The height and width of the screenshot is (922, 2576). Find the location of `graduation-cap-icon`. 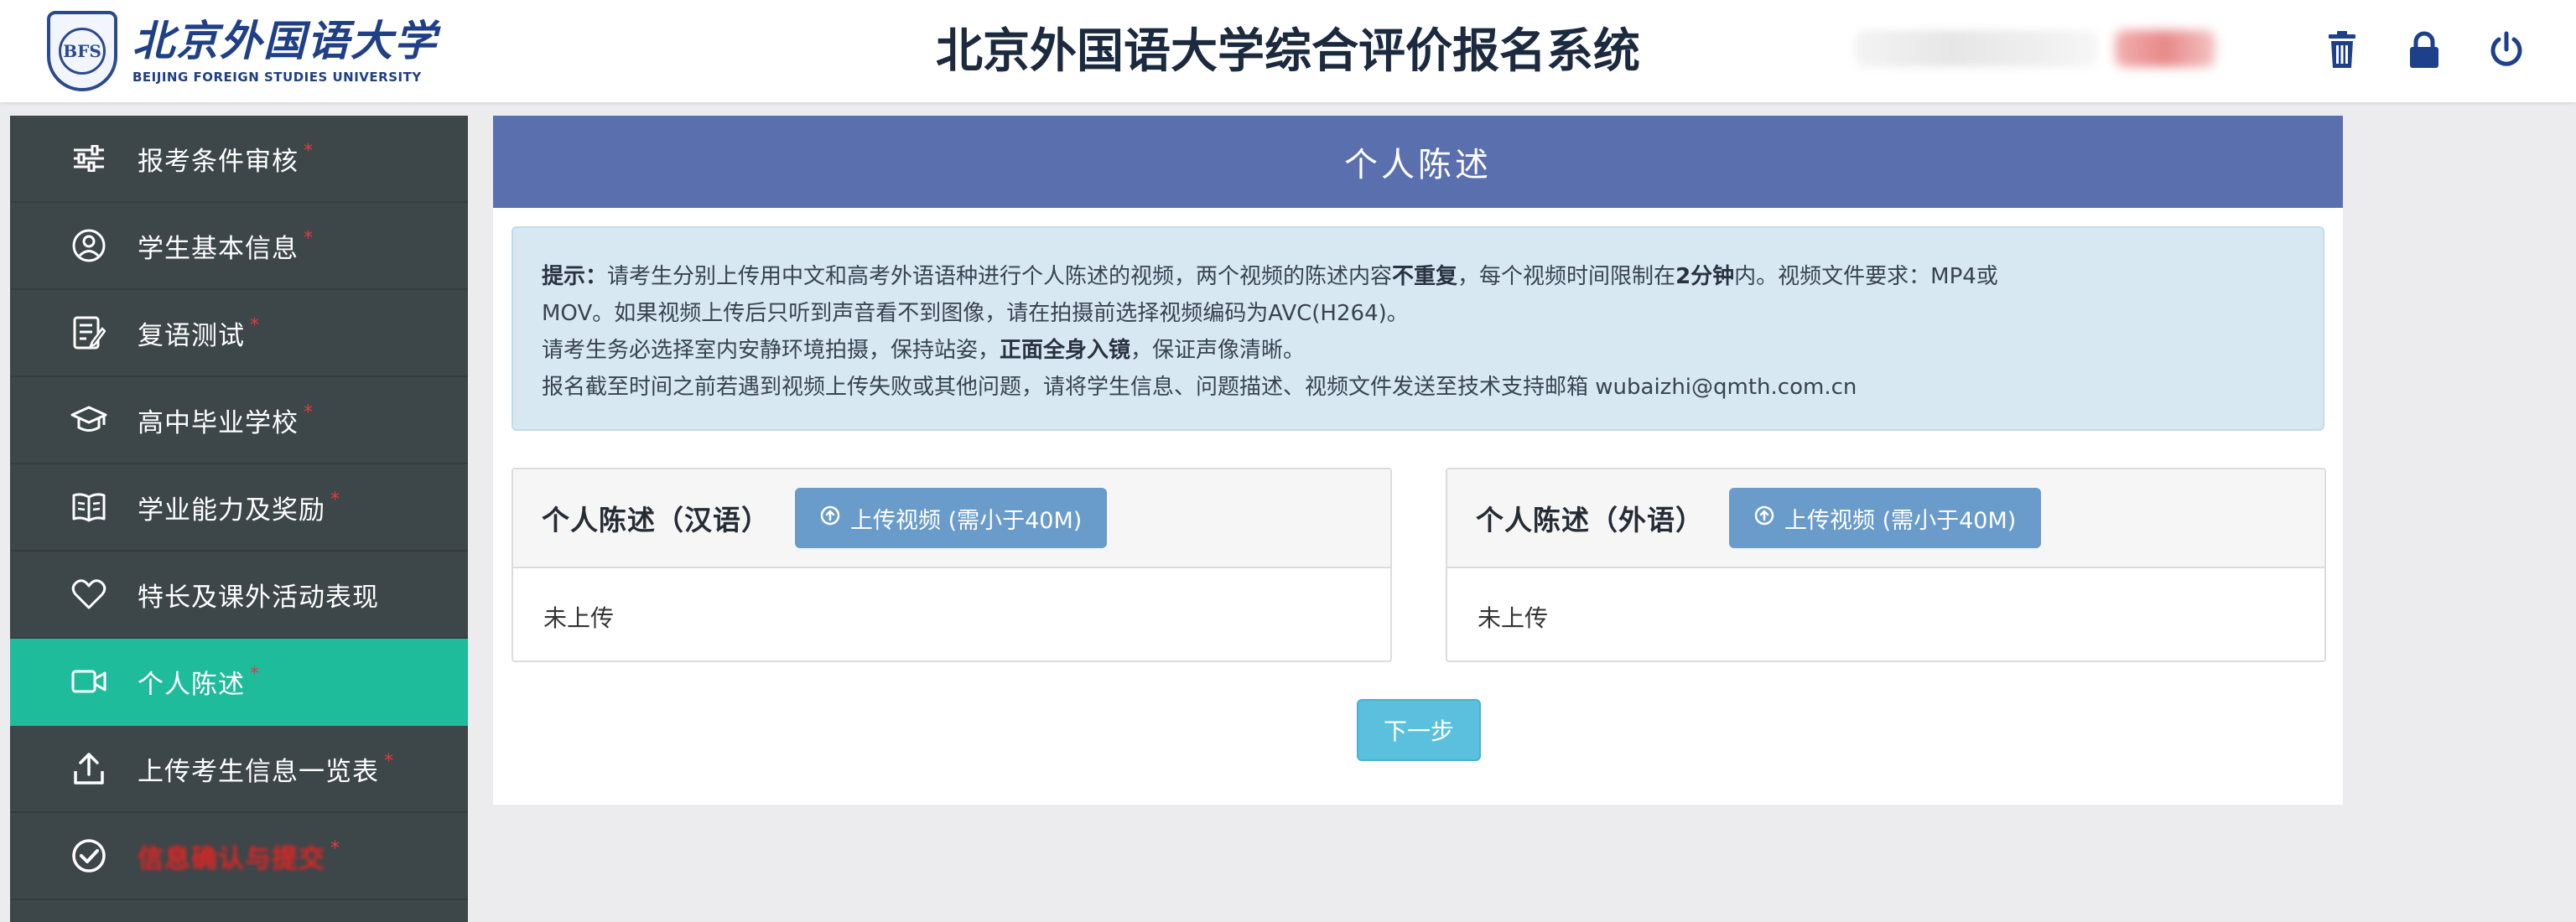

graduation-cap-icon is located at coordinates (89, 420).